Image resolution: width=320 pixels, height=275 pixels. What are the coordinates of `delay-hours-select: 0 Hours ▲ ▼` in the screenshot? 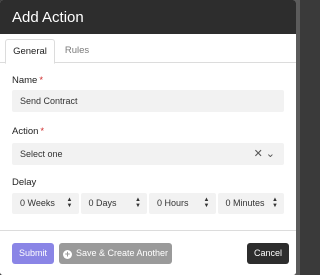 It's located at (182, 203).